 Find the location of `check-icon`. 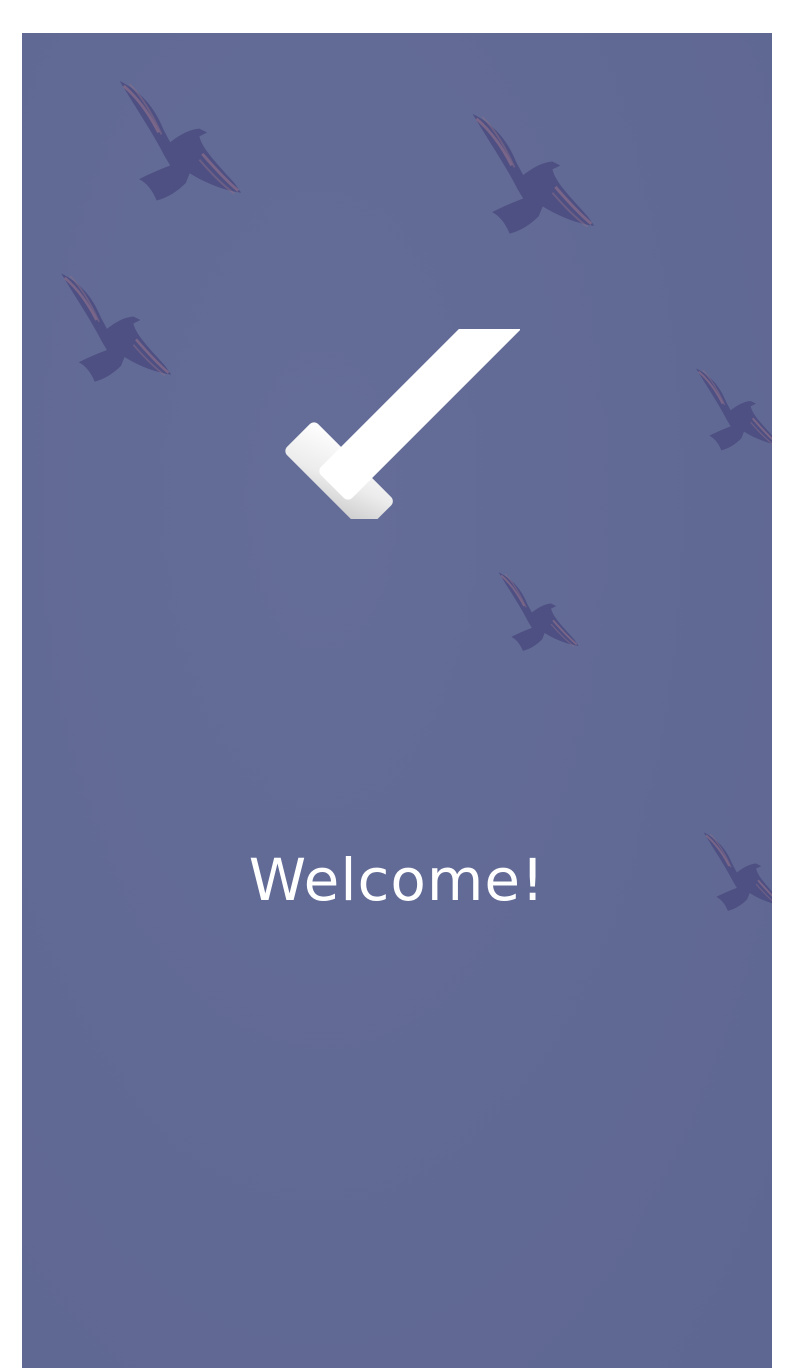

check-icon is located at coordinates (402, 424).